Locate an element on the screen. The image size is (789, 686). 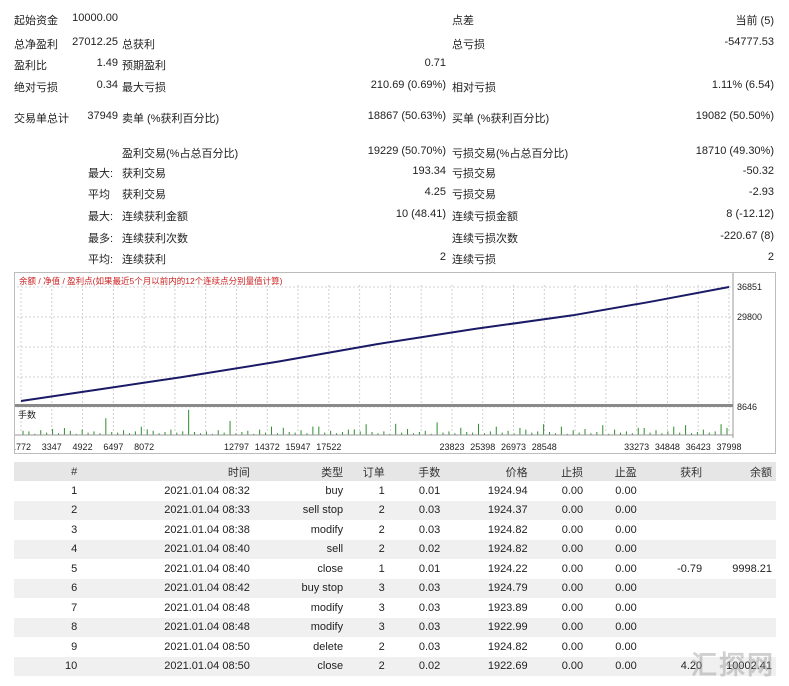
stat-value: 10000.00 is located at coordinates (95, 18).